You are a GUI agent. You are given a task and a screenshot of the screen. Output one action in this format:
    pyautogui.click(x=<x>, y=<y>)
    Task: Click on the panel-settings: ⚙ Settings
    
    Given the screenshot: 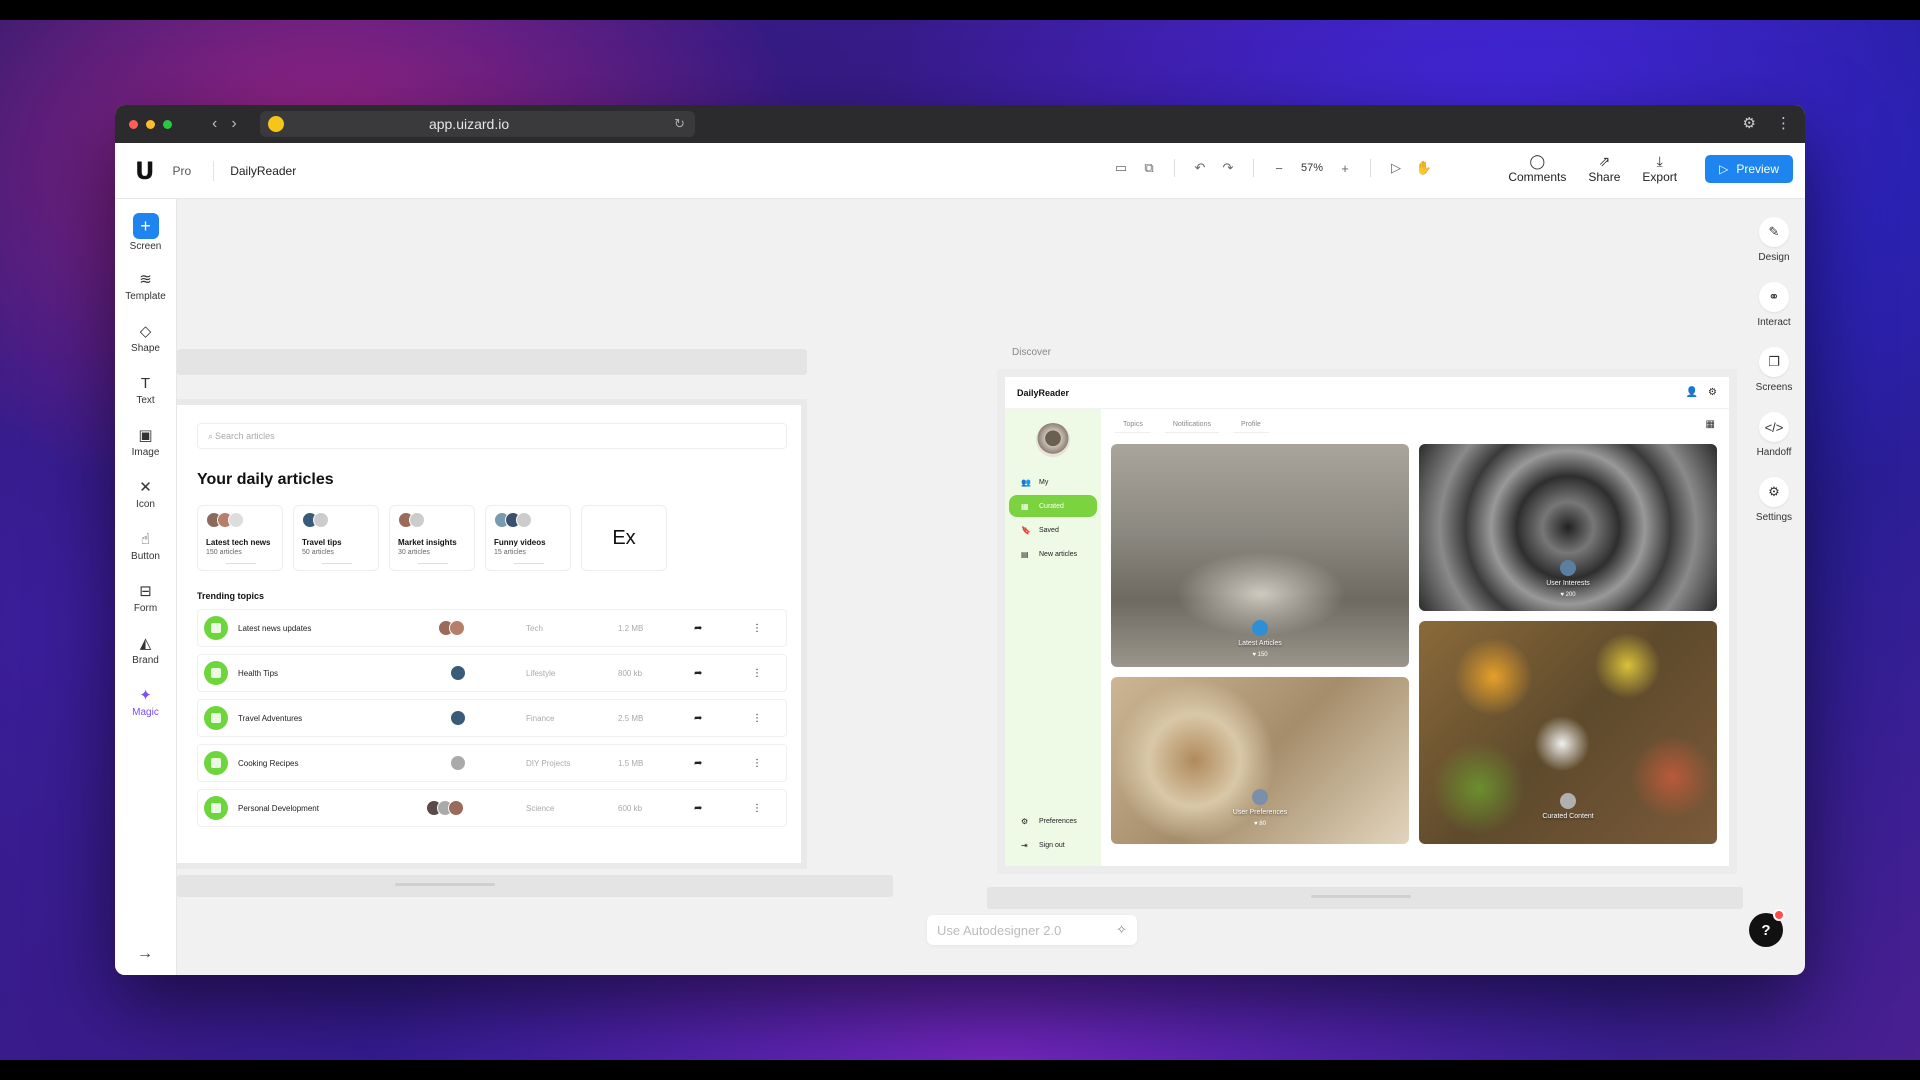 What is the action you would take?
    pyautogui.click(x=1774, y=500)
    